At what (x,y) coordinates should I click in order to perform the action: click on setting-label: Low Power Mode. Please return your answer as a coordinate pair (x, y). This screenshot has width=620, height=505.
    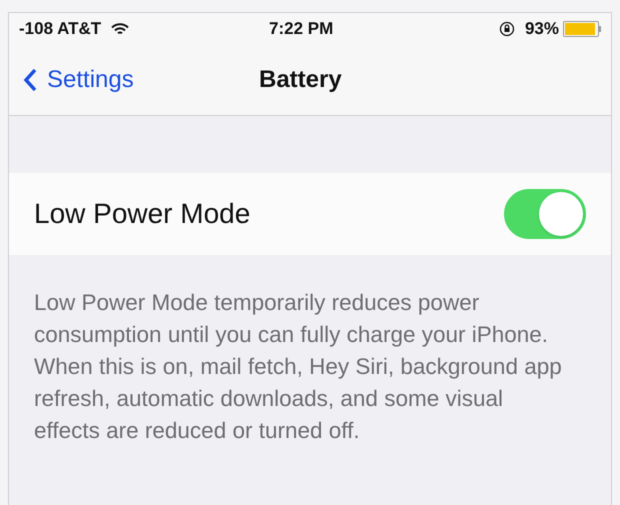
    Looking at the image, I should click on (142, 214).